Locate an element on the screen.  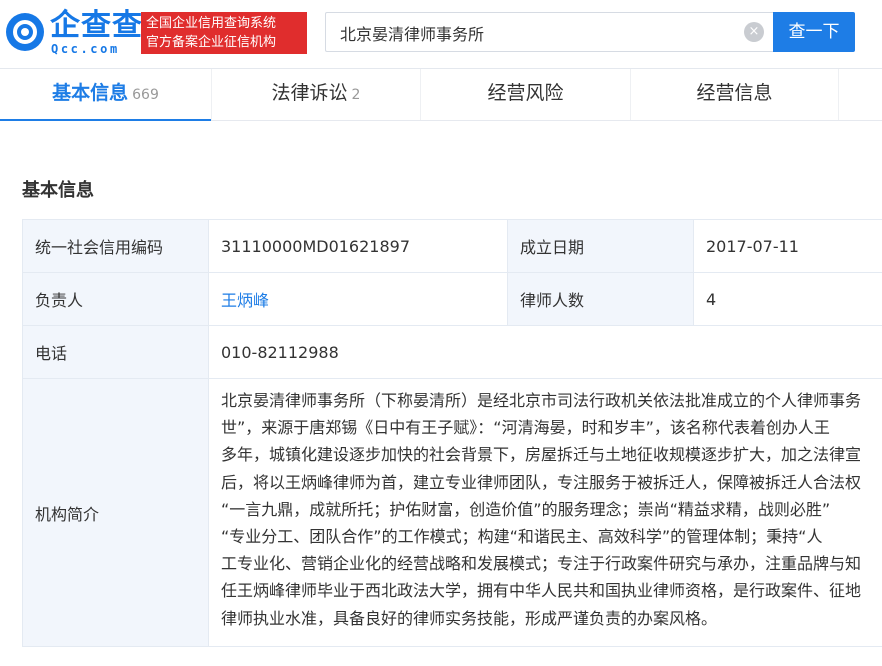
top-header: 企查查 Qcc.com 全国企业信用查询系统 官方备案企业征信机构 × 查一下 is located at coordinates (441, 34).